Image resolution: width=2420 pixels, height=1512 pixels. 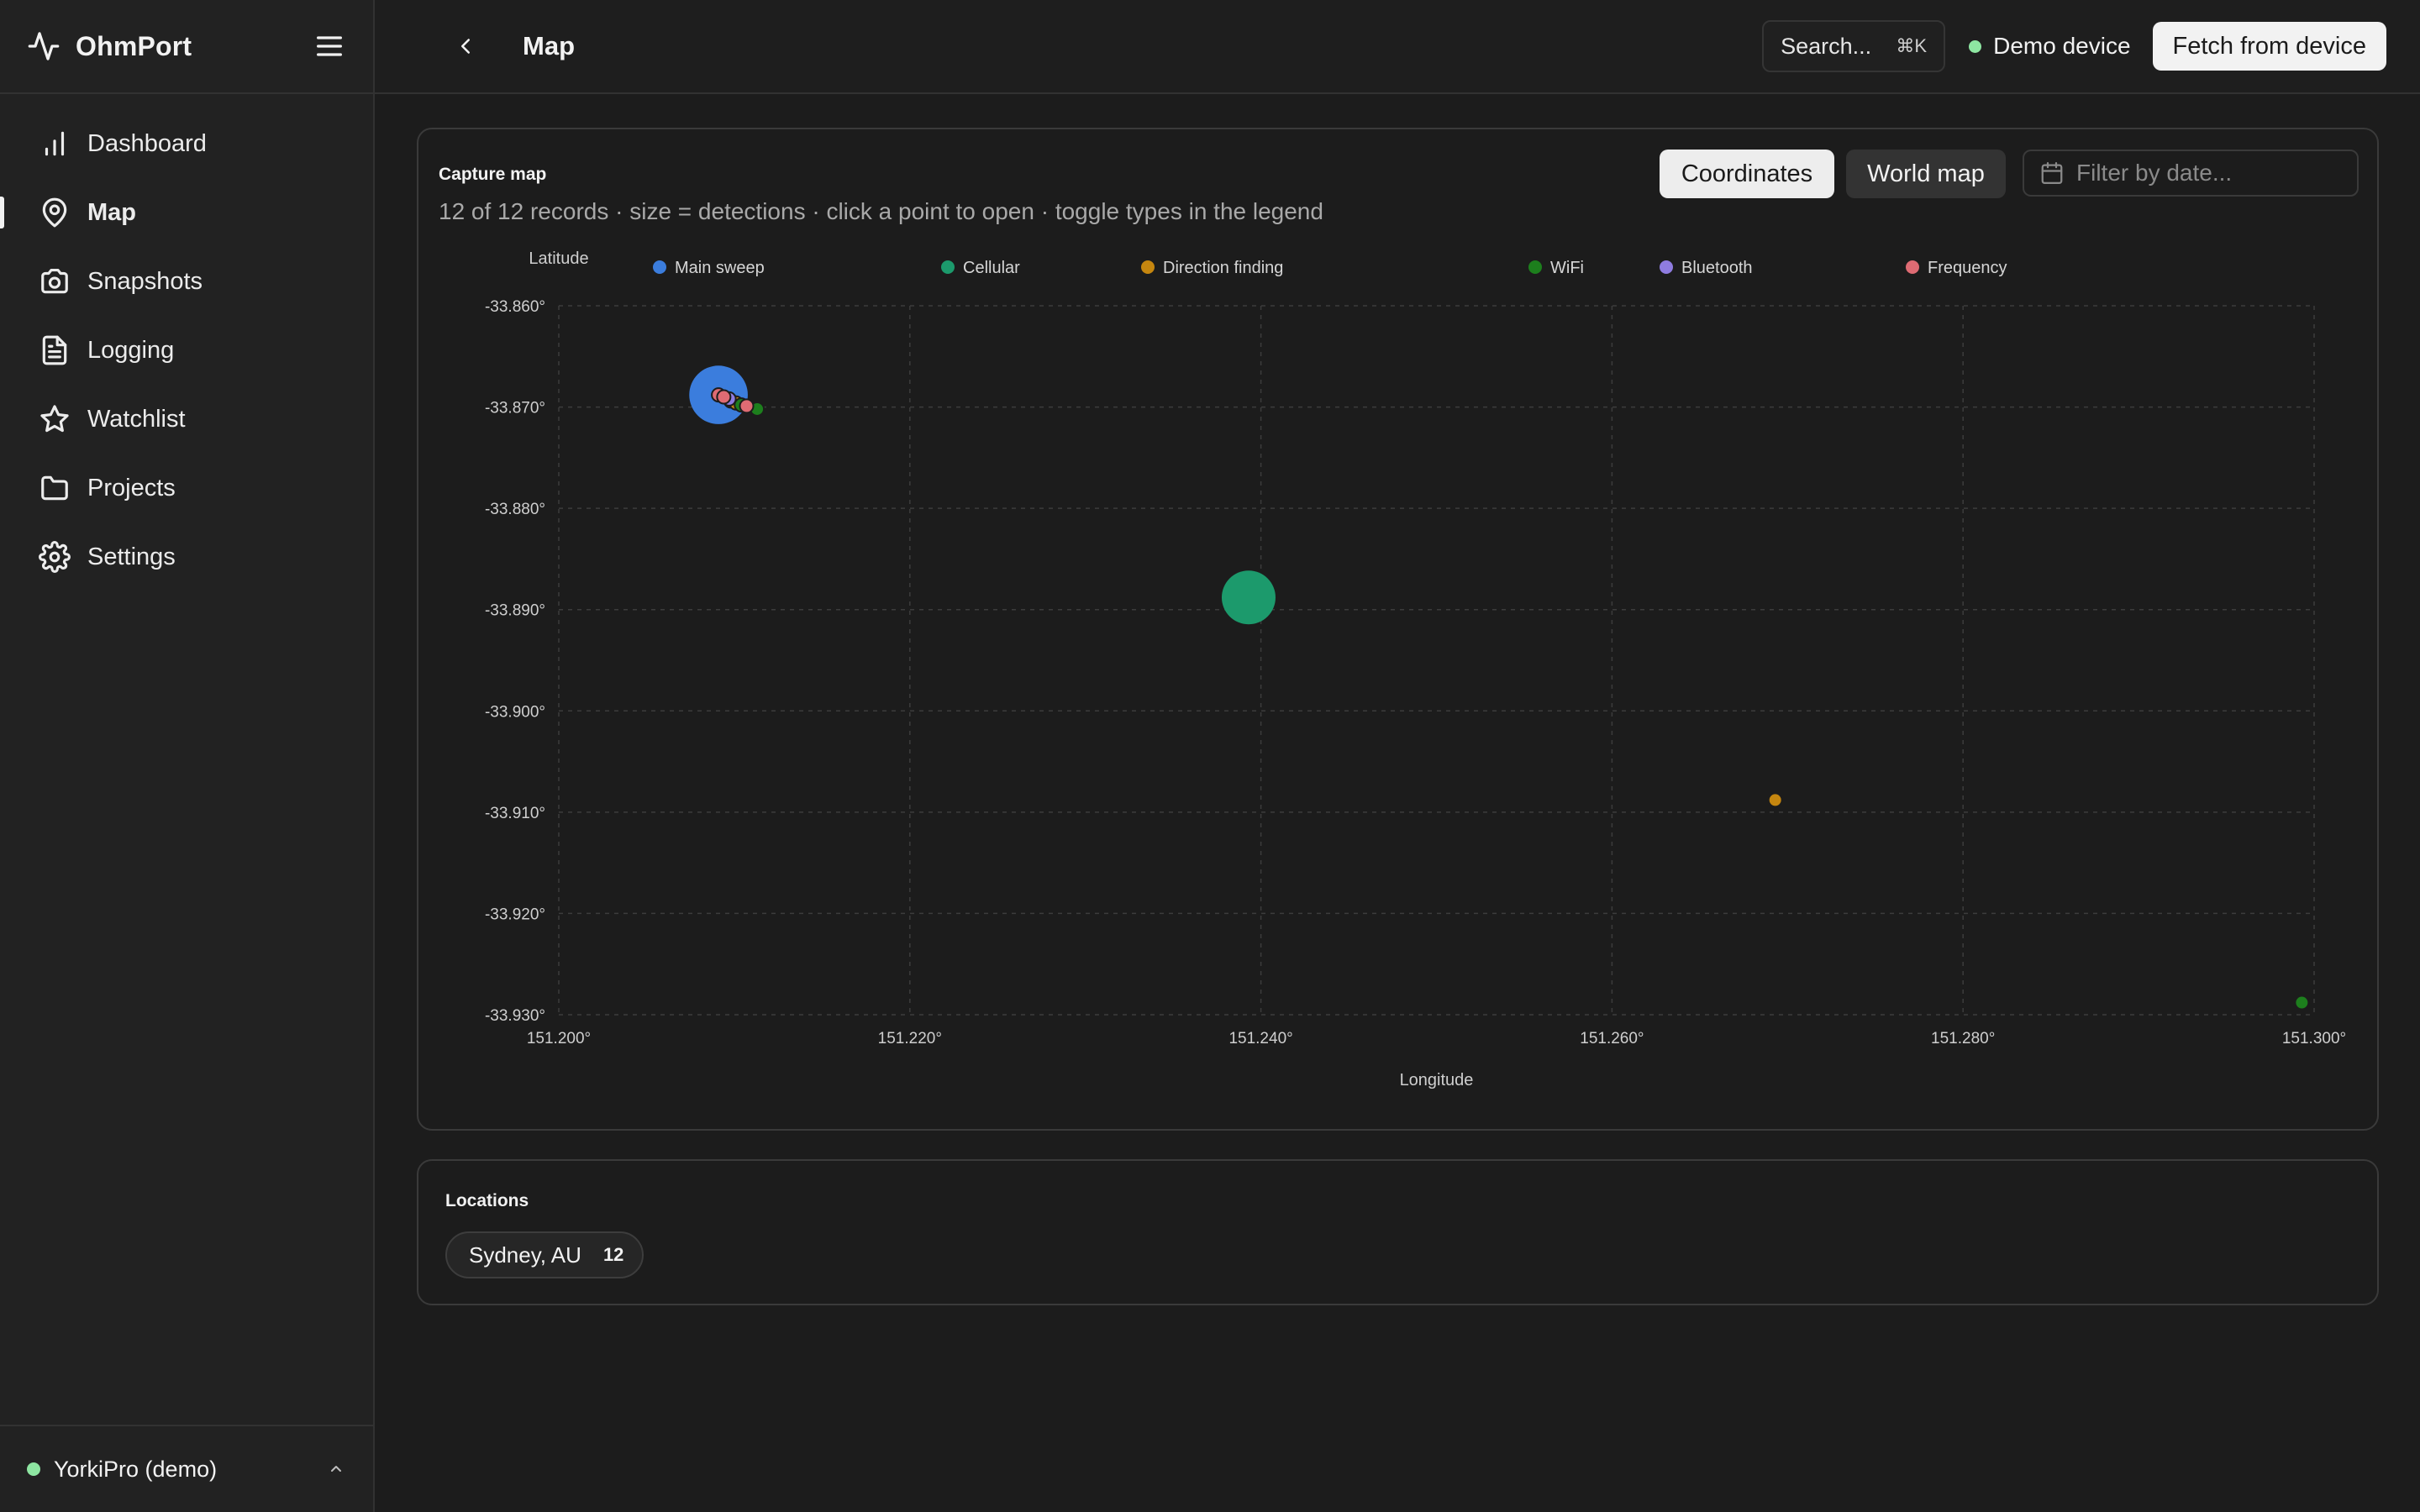 What do you see at coordinates (1437, 1080) in the screenshot?
I see `x-axis-title: Longitude` at bounding box center [1437, 1080].